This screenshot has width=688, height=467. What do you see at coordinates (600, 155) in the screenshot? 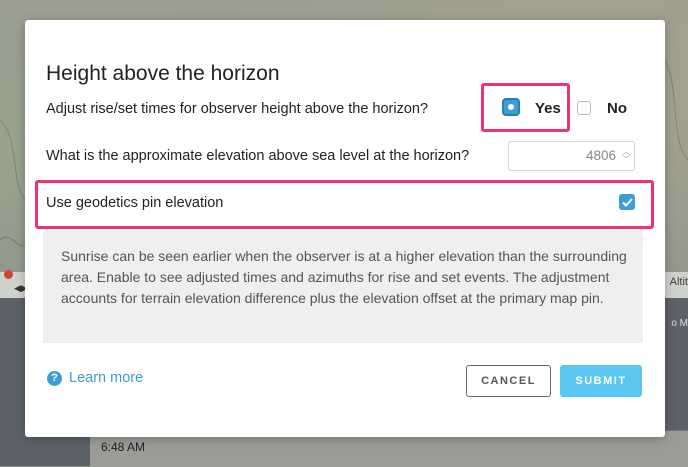
I see `elevation-value: 4806` at bounding box center [600, 155].